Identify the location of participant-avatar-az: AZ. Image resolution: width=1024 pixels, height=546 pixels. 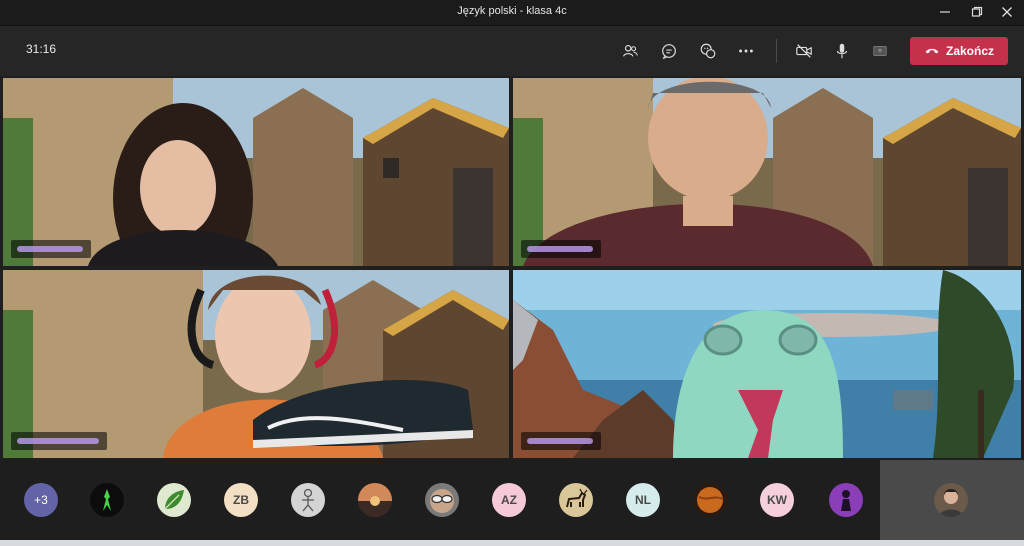
(509, 500).